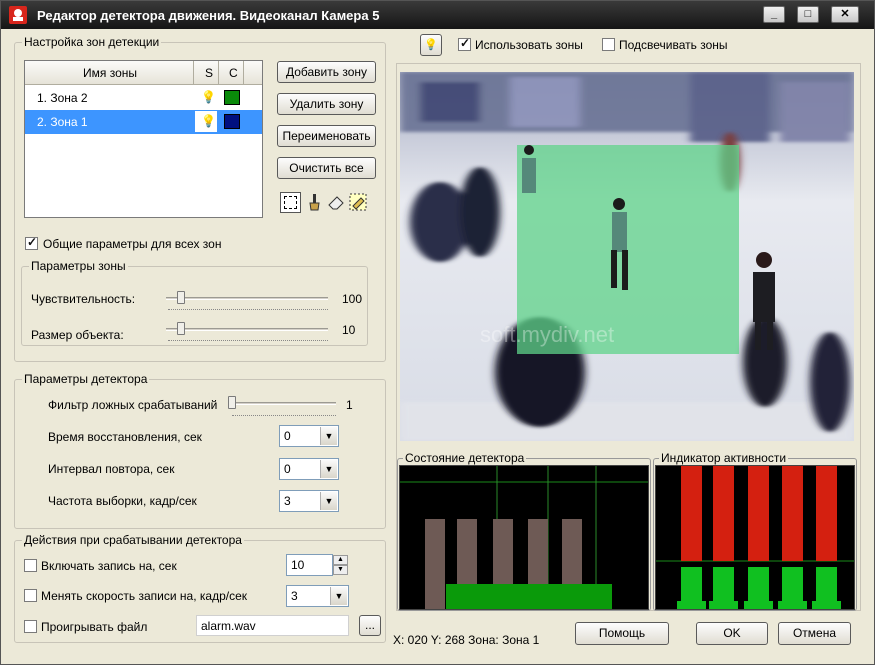 The height and width of the screenshot is (665, 875). I want to click on cursor-status: X: 020 Y: 268 Зона: Зона 1, so click(466, 640).